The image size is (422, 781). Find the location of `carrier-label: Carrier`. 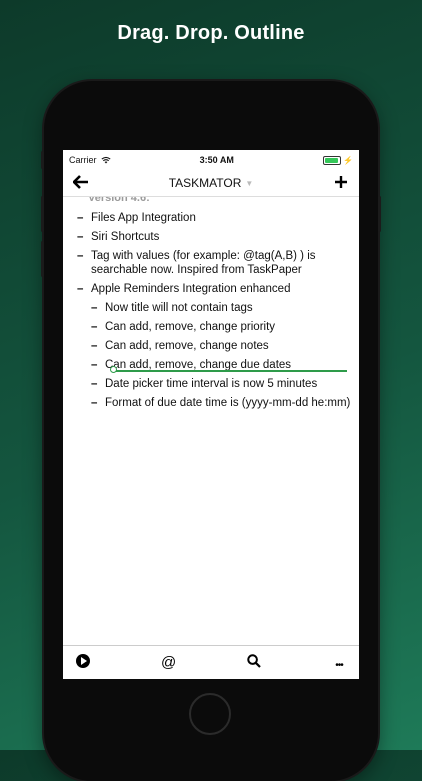

carrier-label: Carrier is located at coordinates (83, 160).